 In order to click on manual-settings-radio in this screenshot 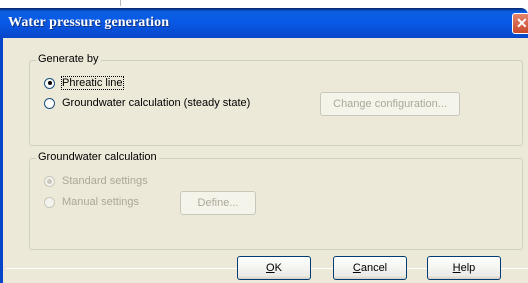, I will do `click(49, 202)`.